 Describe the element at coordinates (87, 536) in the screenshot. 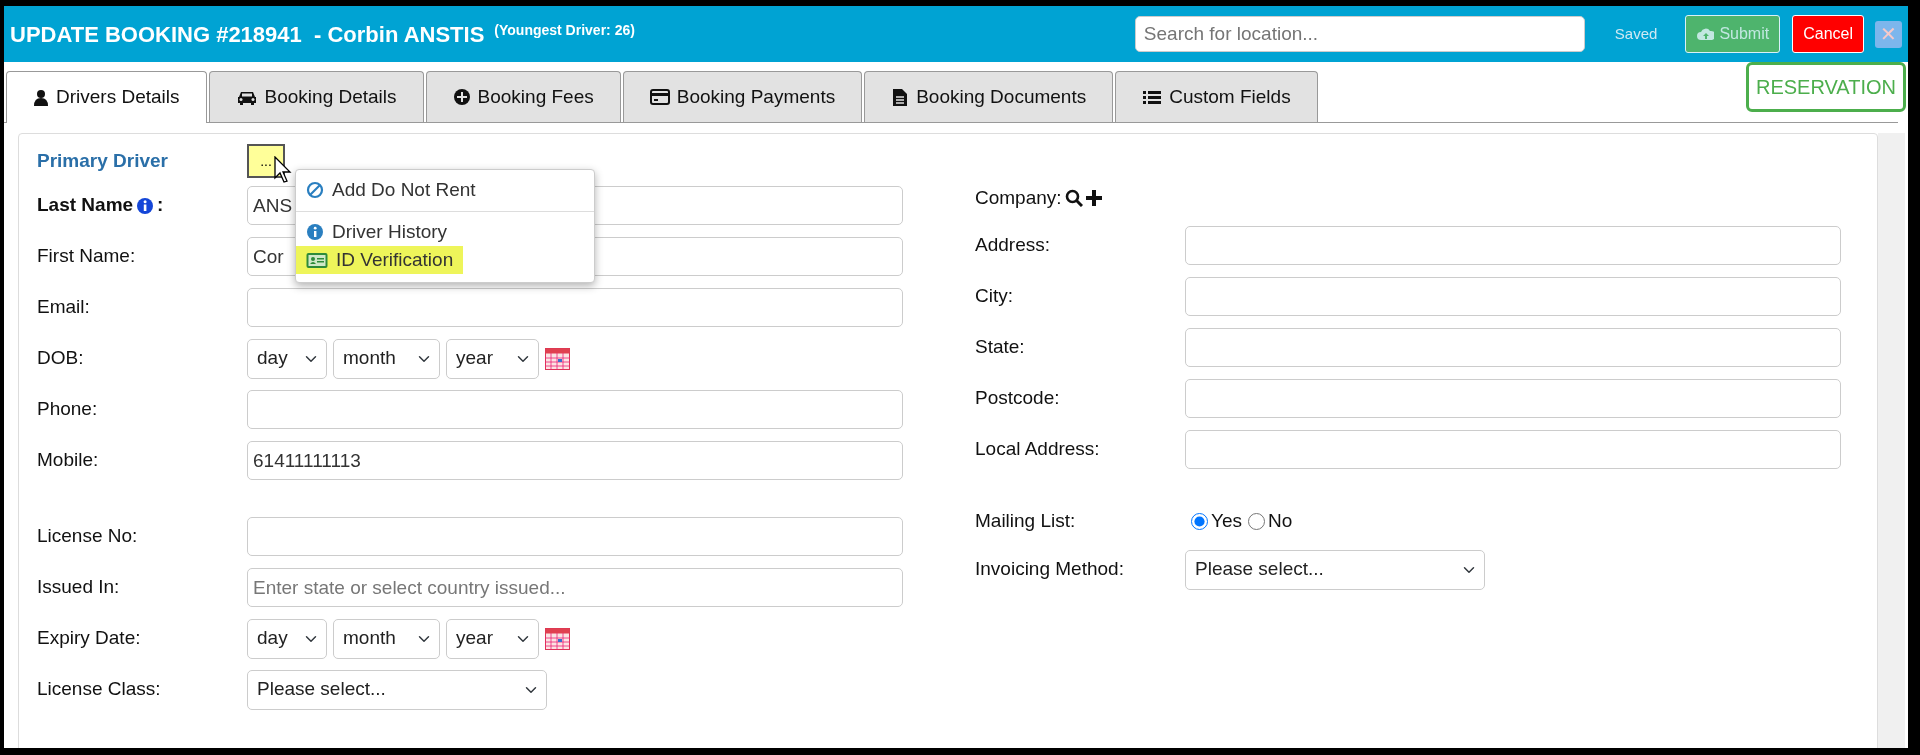

I see `field-label: License No:` at that location.